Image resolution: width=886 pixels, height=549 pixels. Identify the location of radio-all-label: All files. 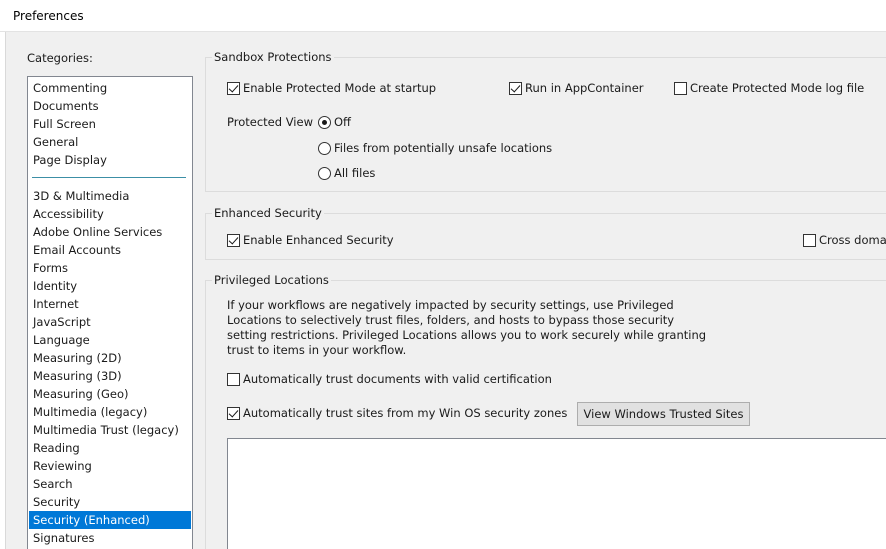
(355, 173).